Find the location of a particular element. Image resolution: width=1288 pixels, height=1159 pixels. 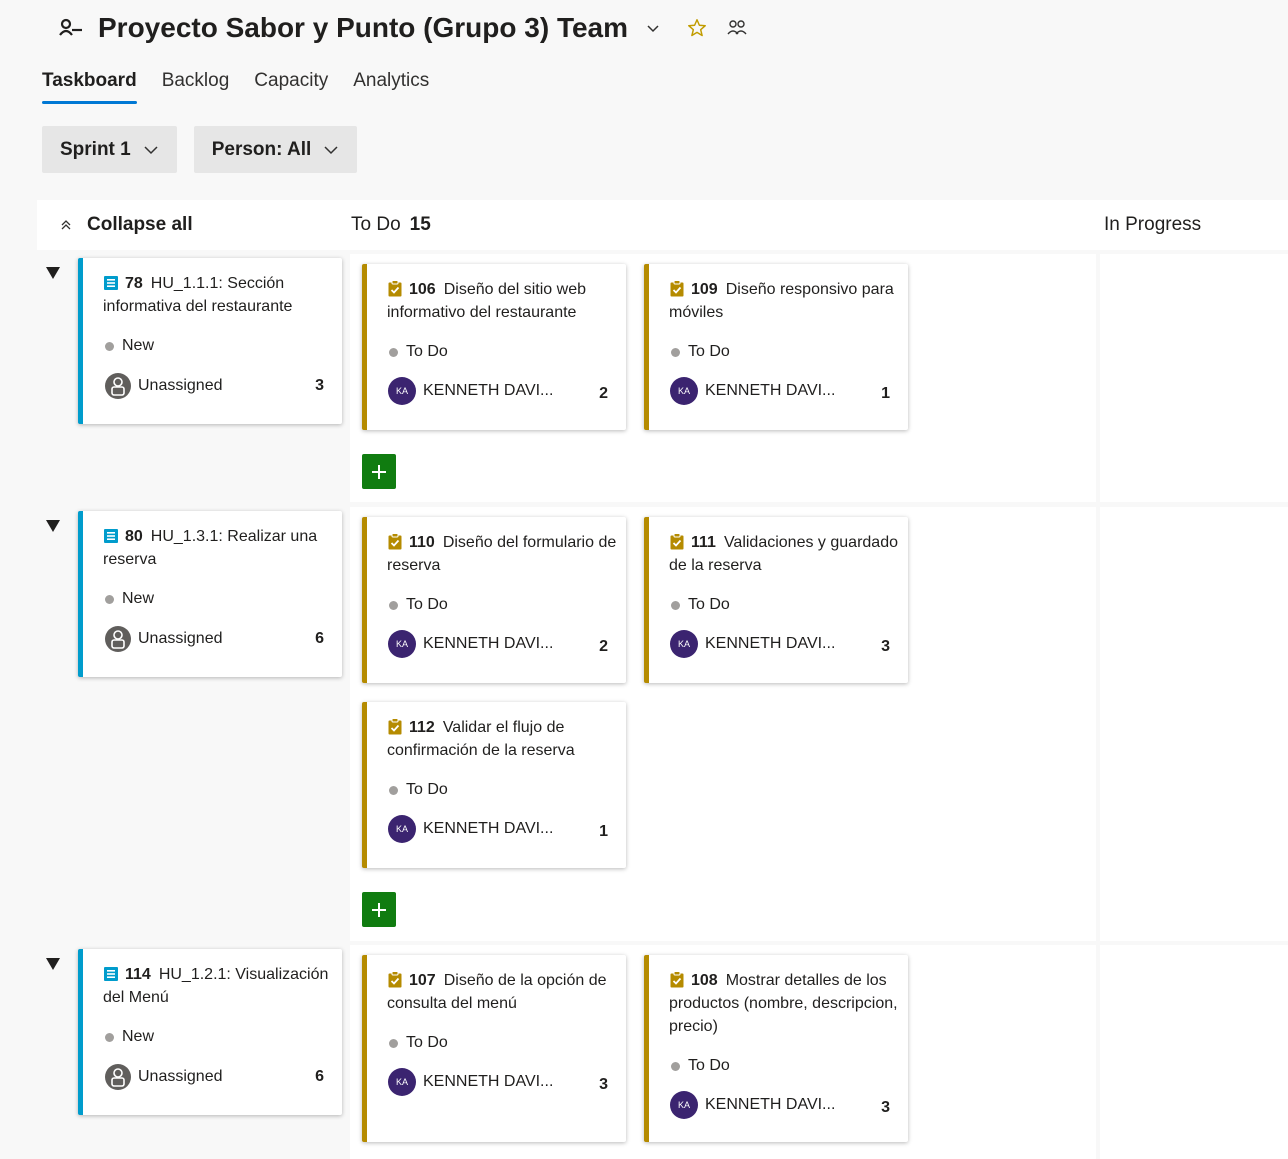

task-id: 112 is located at coordinates (422, 727).